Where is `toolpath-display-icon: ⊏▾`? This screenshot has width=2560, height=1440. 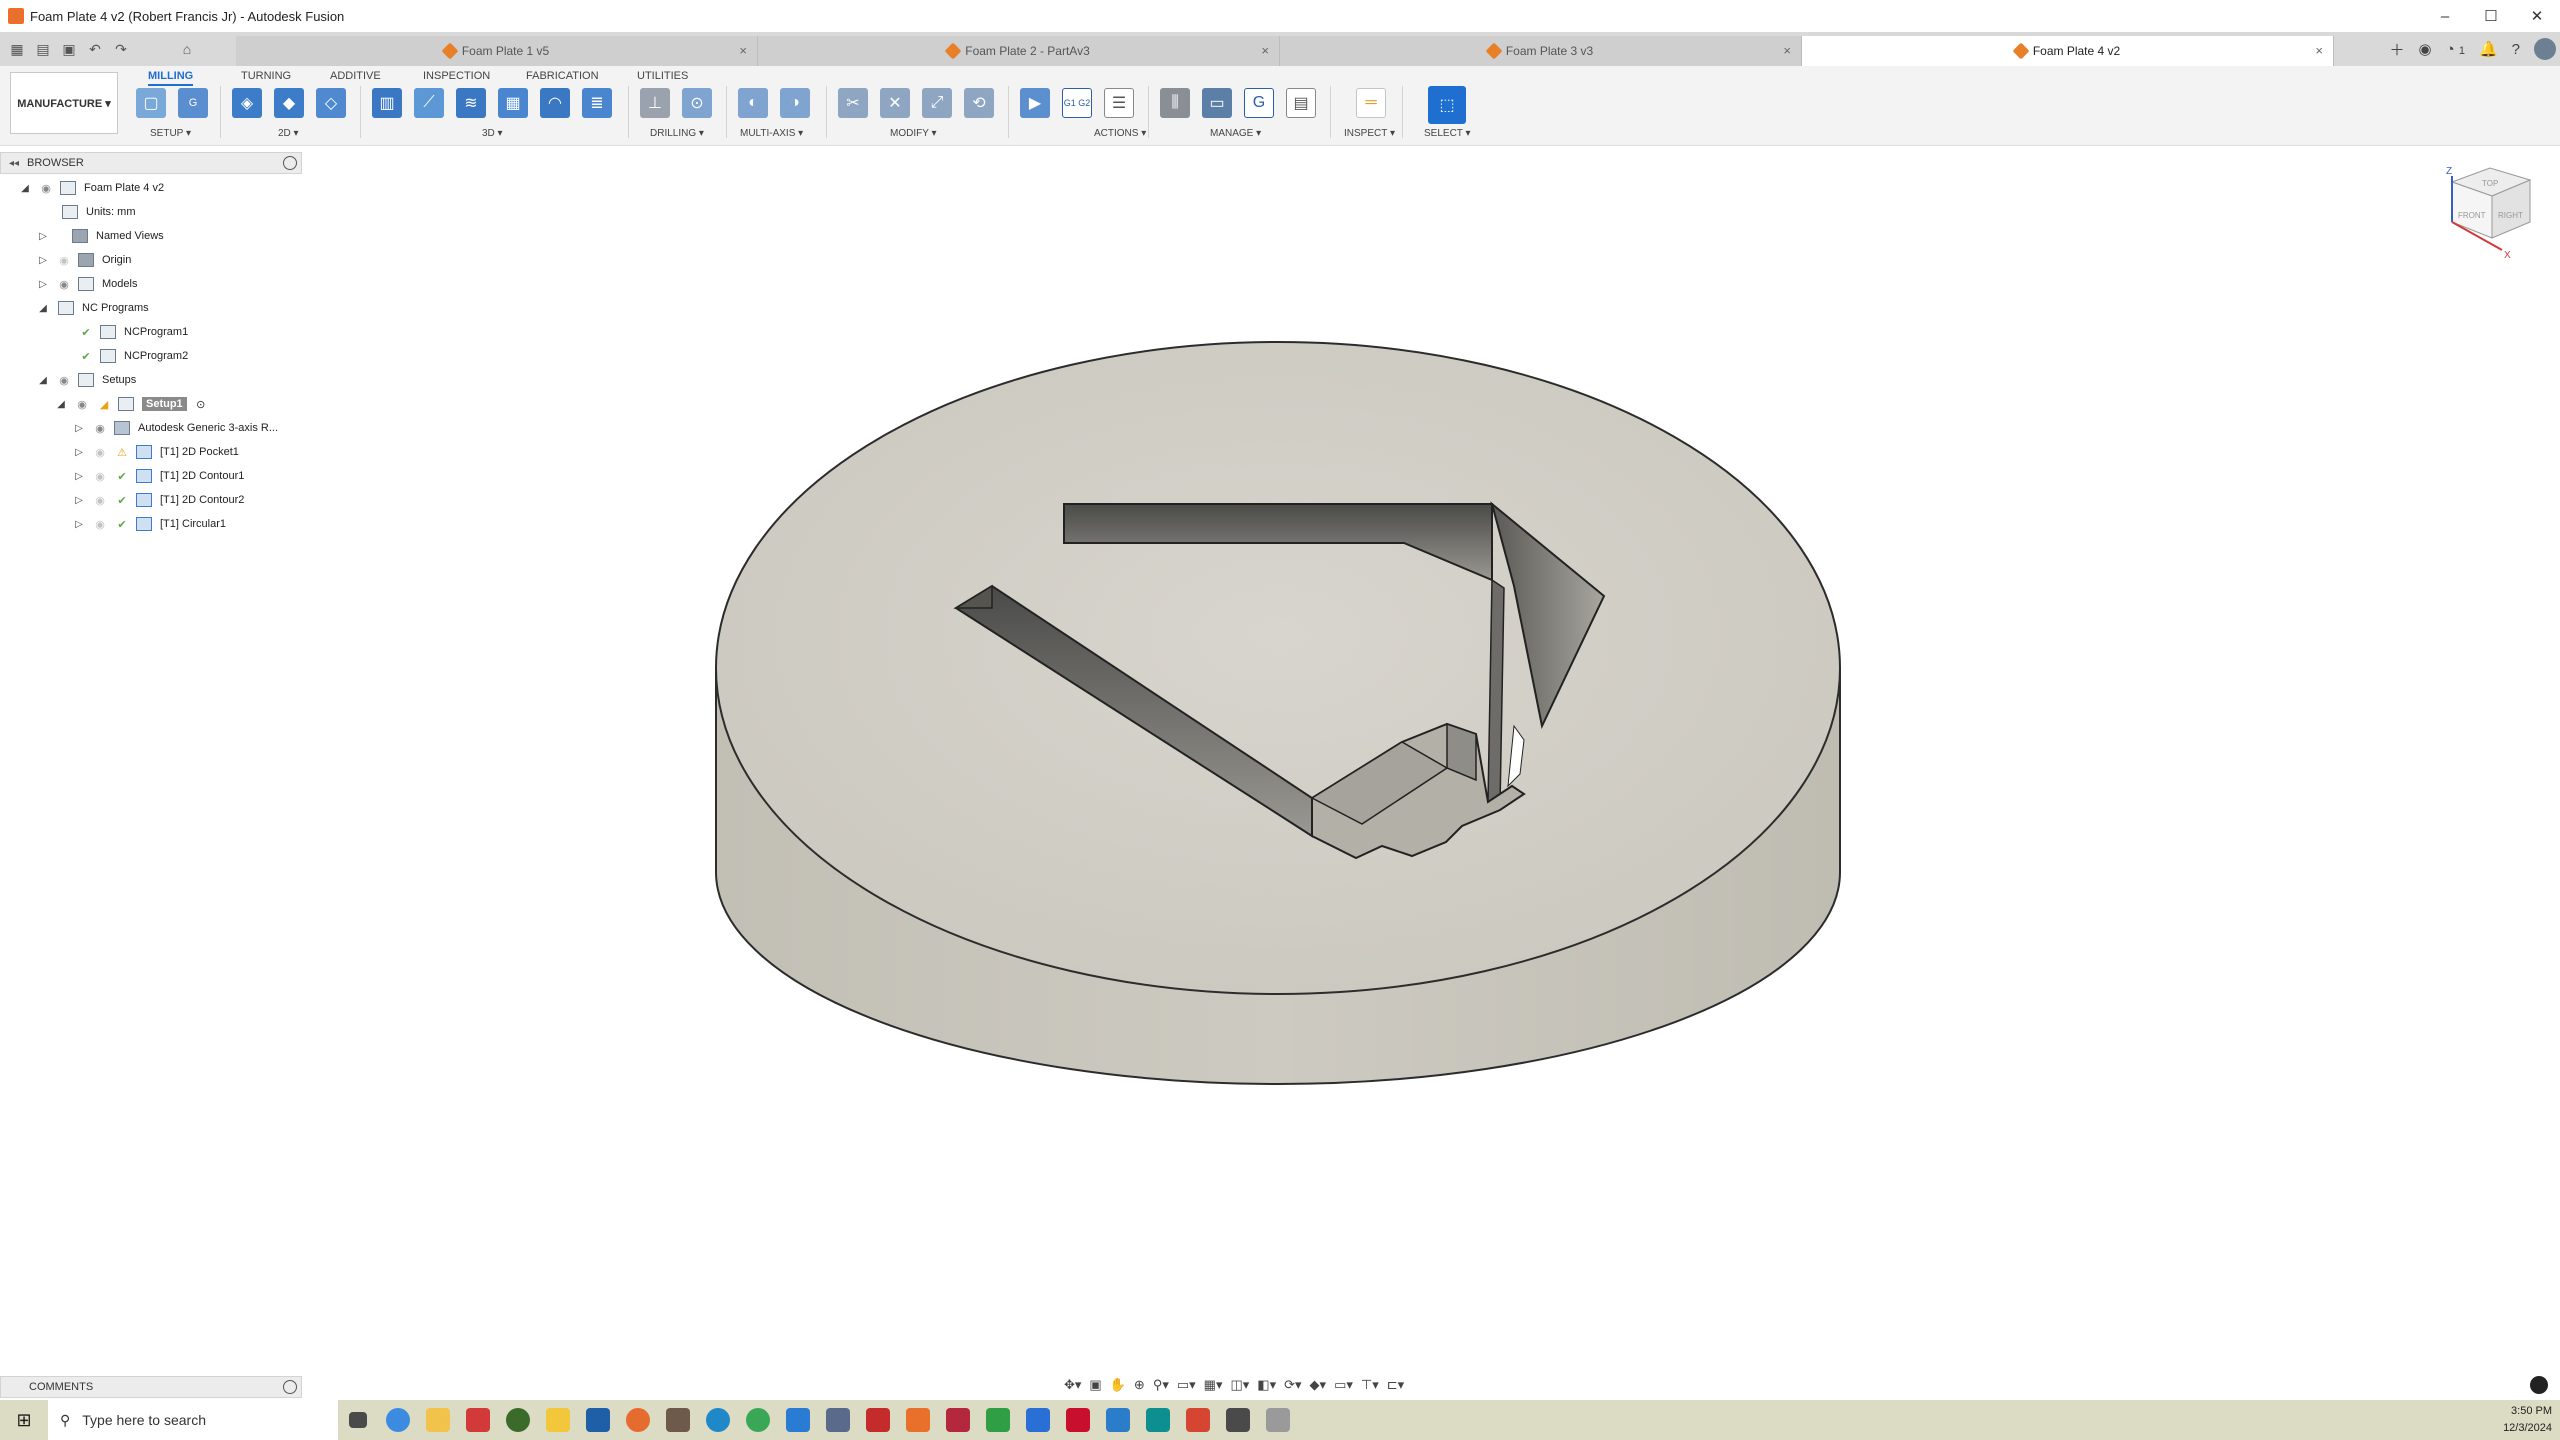
toolpath-display-icon: ⊏▾ is located at coordinates (1395, 1385).